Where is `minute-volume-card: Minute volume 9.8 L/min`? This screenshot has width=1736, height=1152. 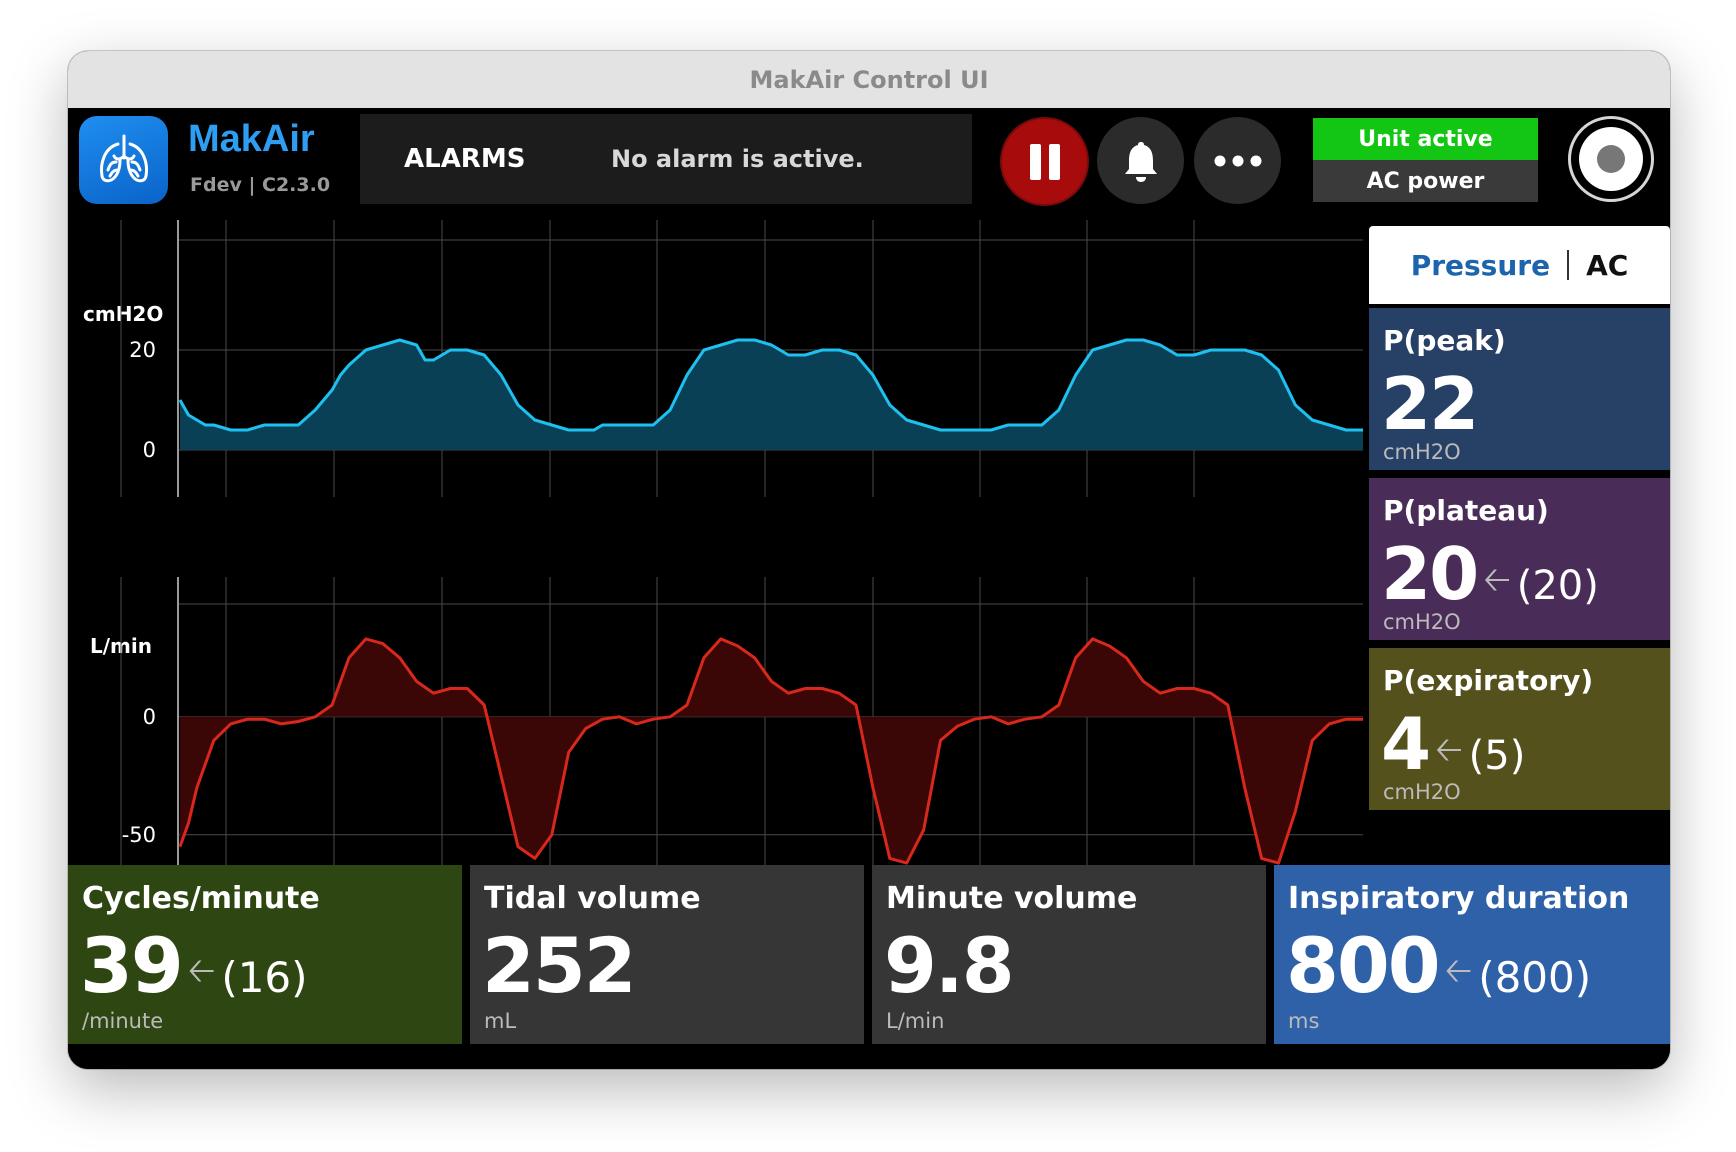 minute-volume-card: Minute volume 9.8 L/min is located at coordinates (1069, 954).